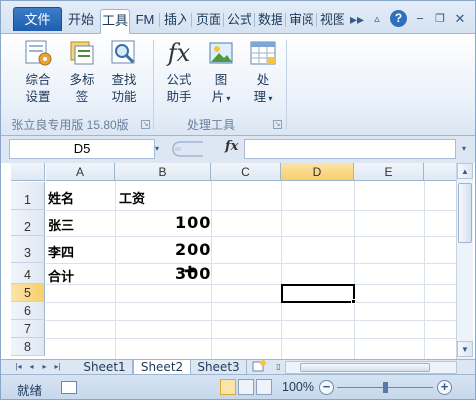 This screenshot has width=476, height=400. Describe the element at coordinates (179, 72) in the screenshot. I see `formula-assistant-button: fx 公式 助手` at that location.